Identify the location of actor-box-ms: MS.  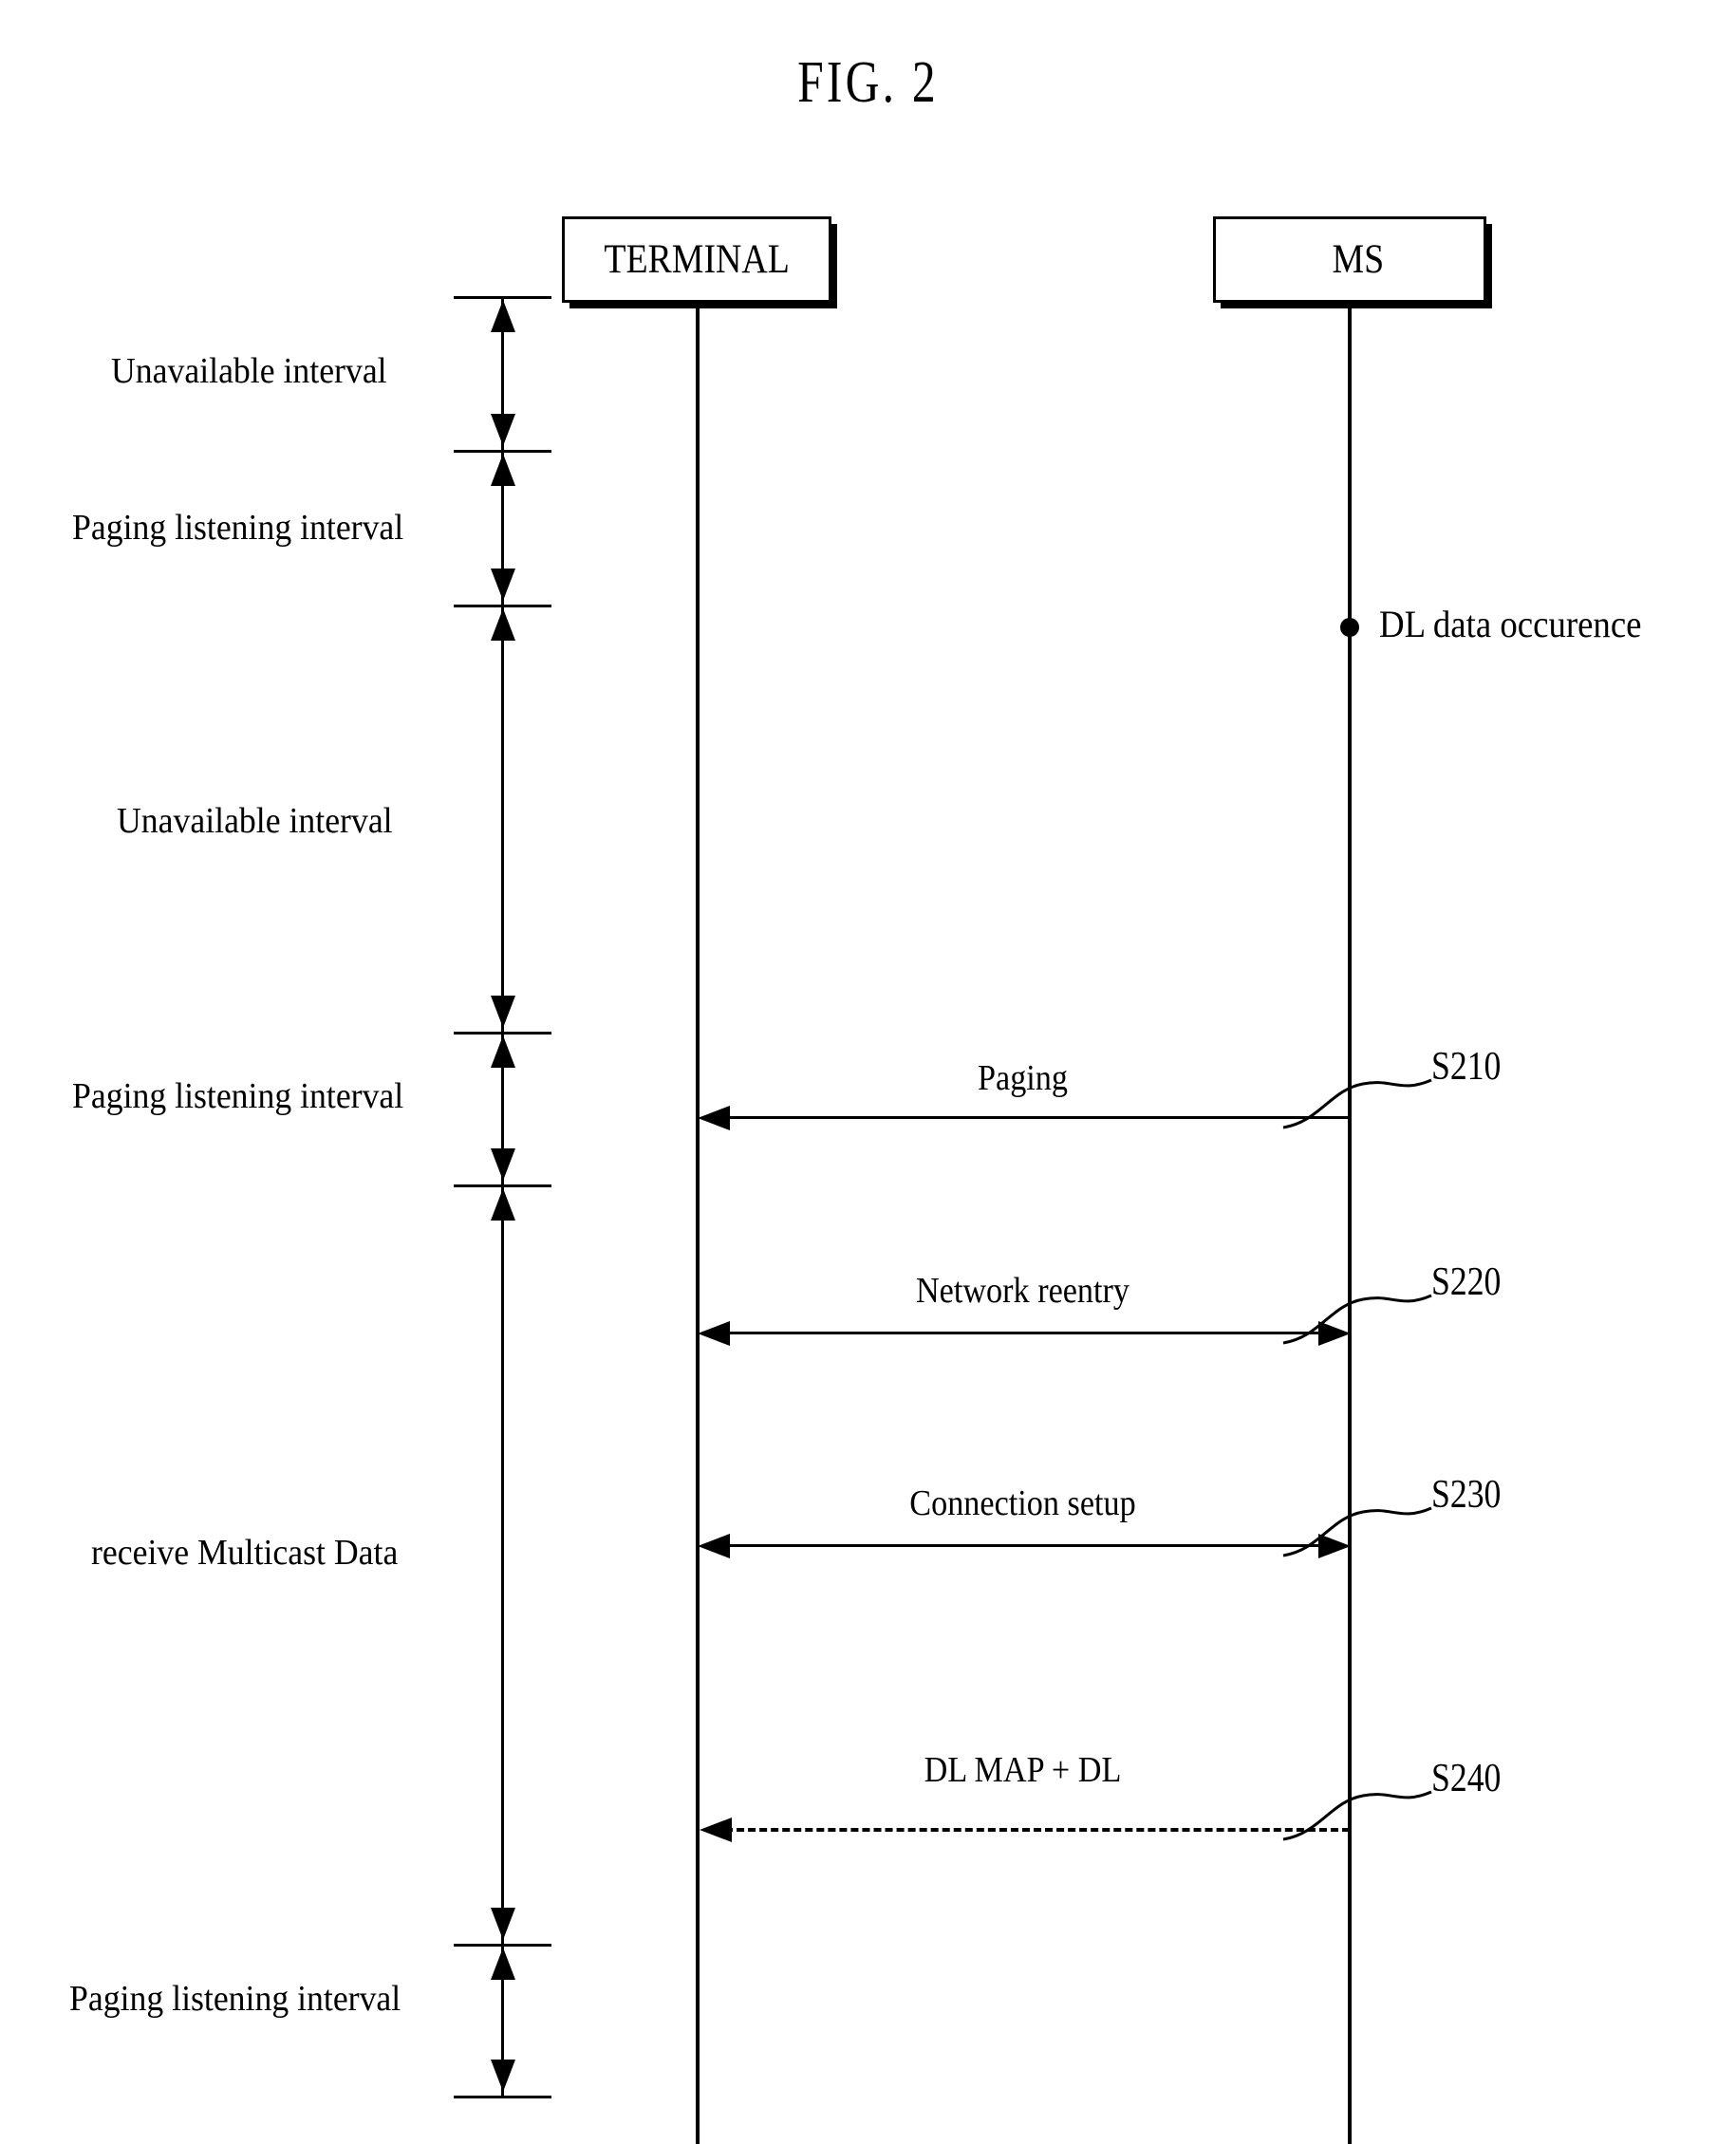
(1349, 259).